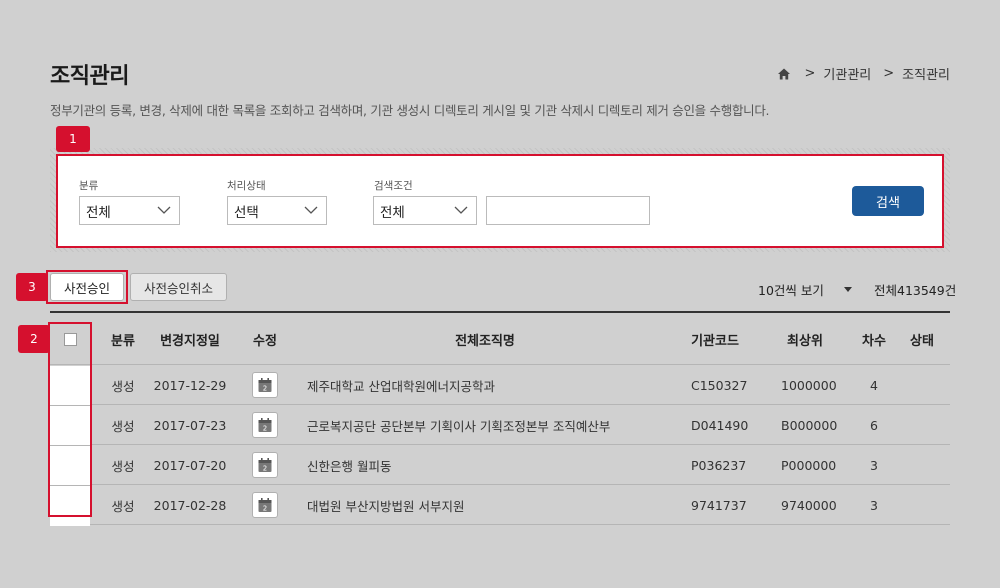 The image size is (1000, 588). Describe the element at coordinates (386, 506) in the screenshot. I see `cell-org-name: 대법원 부산지방법원 서부지원` at that location.